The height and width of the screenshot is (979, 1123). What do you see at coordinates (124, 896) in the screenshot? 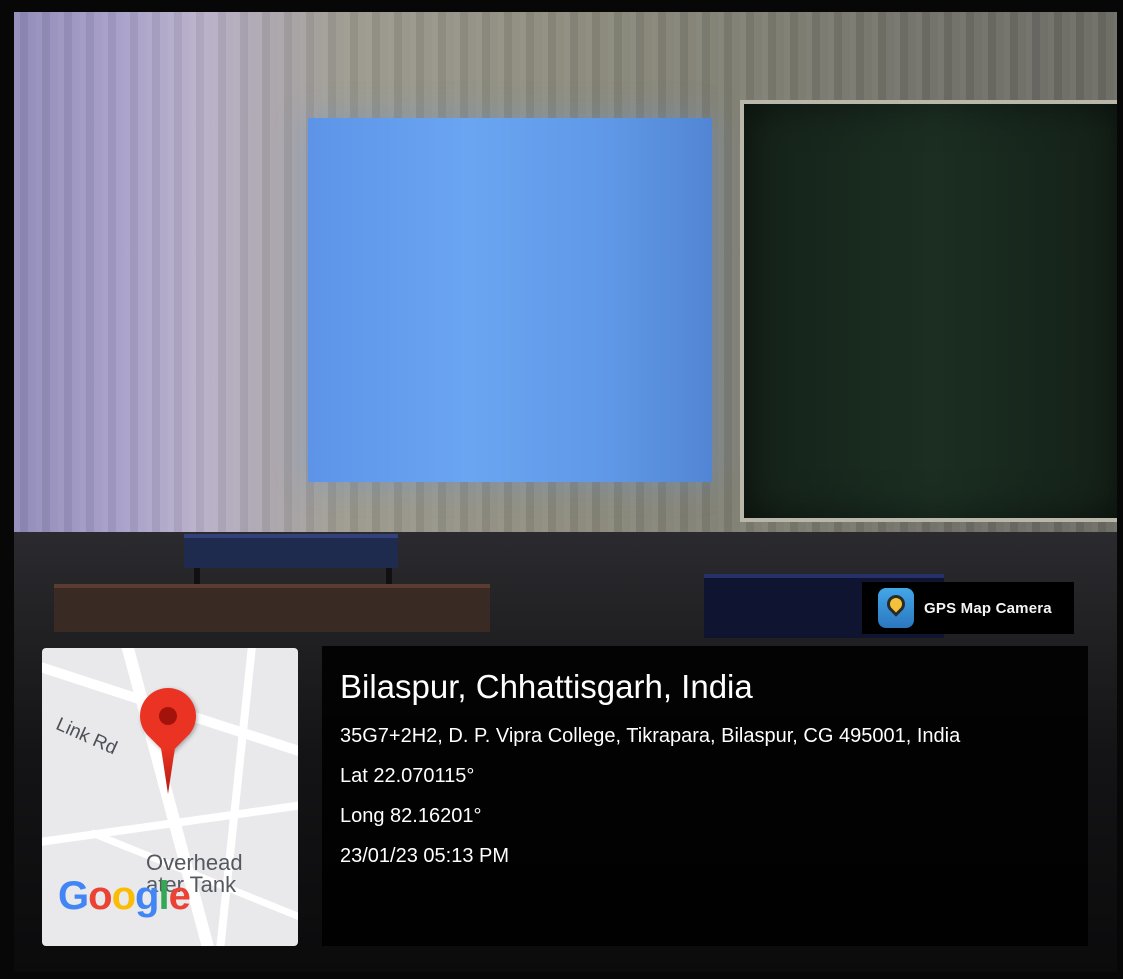
I see `google-logo: Google` at bounding box center [124, 896].